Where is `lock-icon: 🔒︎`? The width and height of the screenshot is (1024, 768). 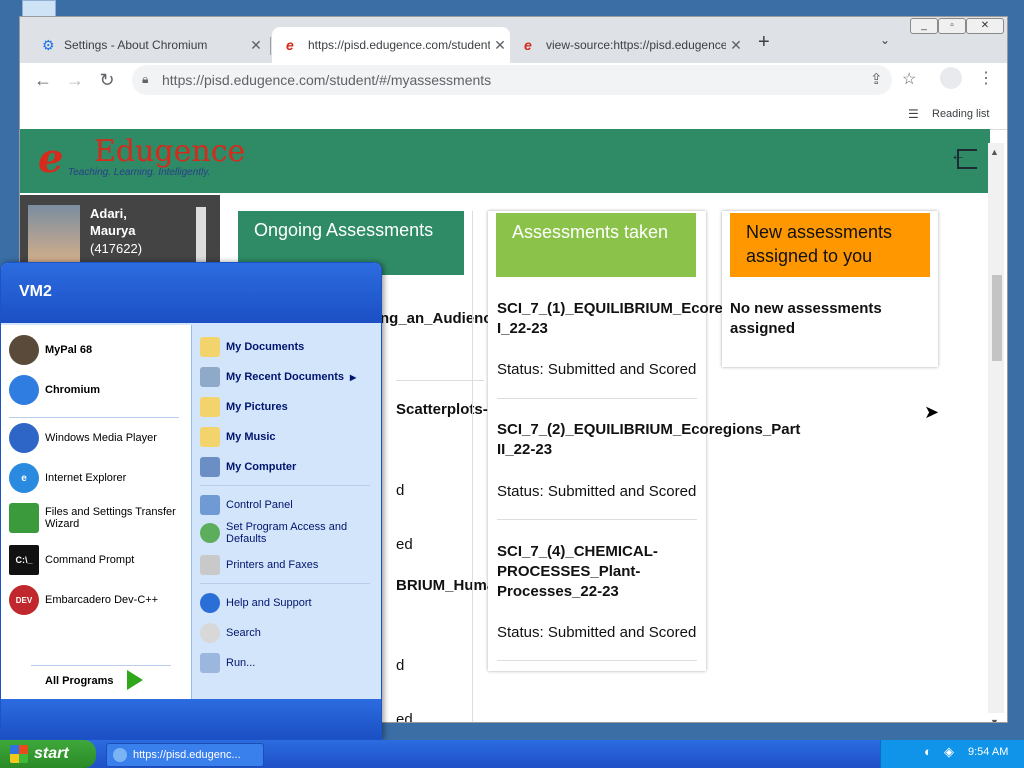
lock-icon: 🔒︎ is located at coordinates (145, 79).